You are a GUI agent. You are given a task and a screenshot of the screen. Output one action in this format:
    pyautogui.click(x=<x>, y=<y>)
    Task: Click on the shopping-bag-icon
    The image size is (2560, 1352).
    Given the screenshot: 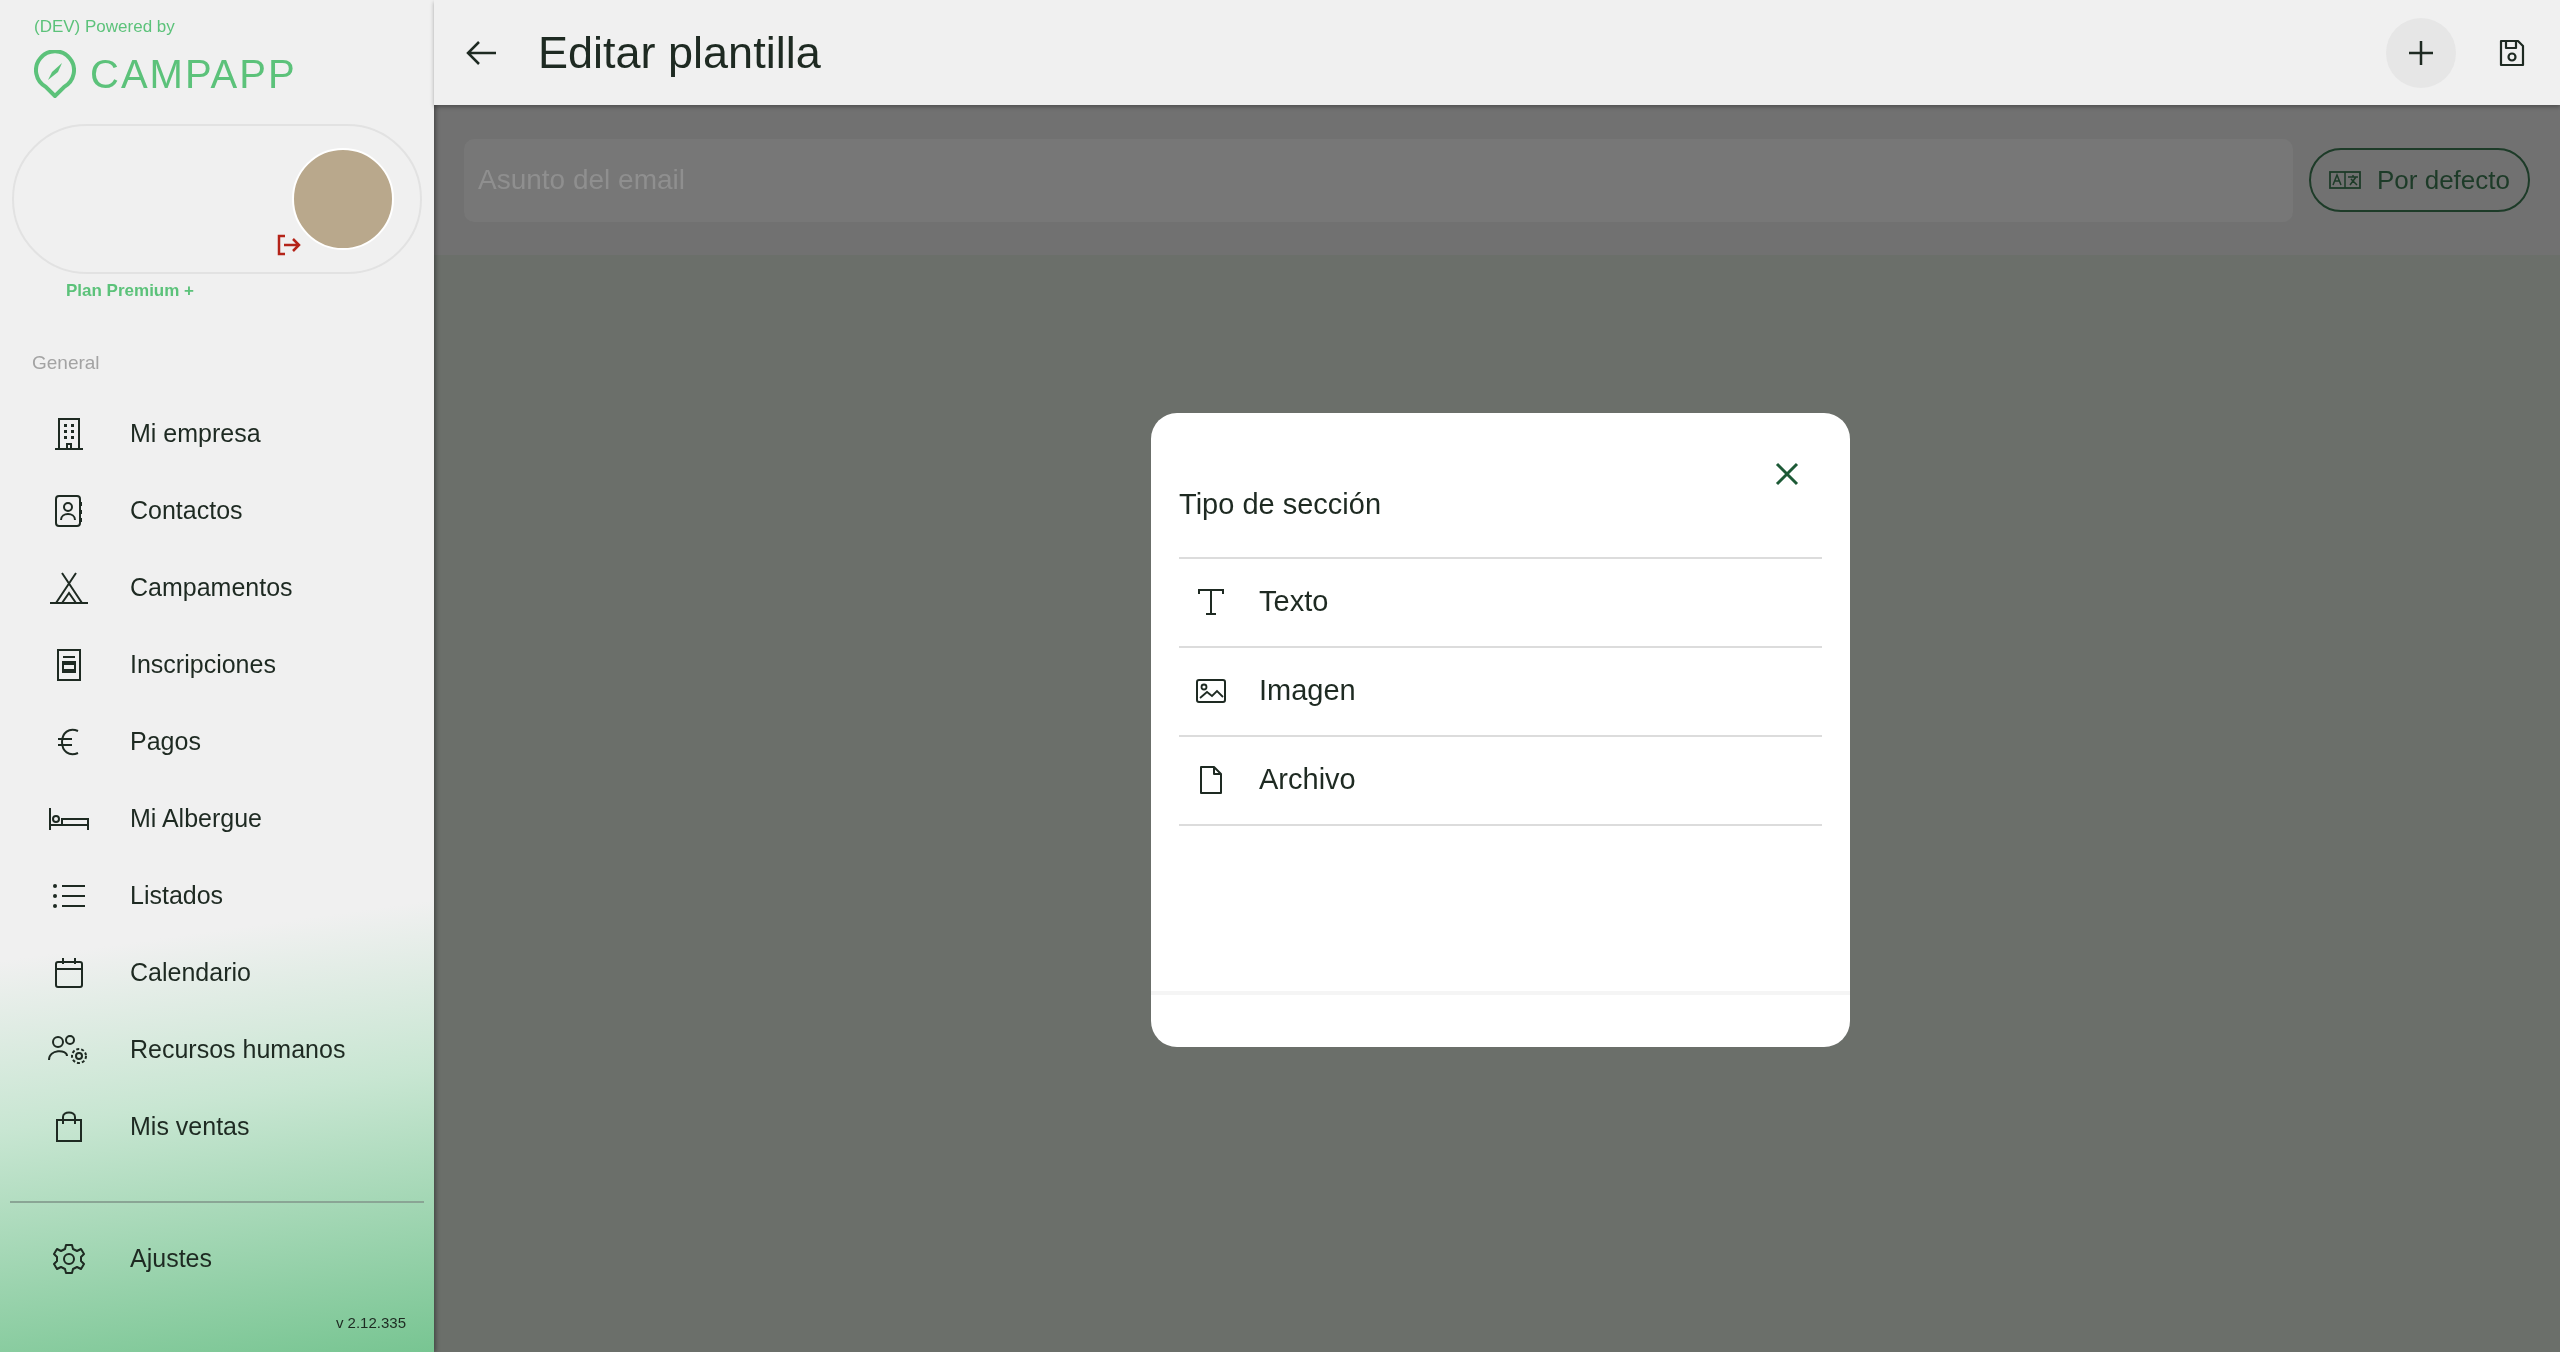 What is the action you would take?
    pyautogui.click(x=69, y=1127)
    